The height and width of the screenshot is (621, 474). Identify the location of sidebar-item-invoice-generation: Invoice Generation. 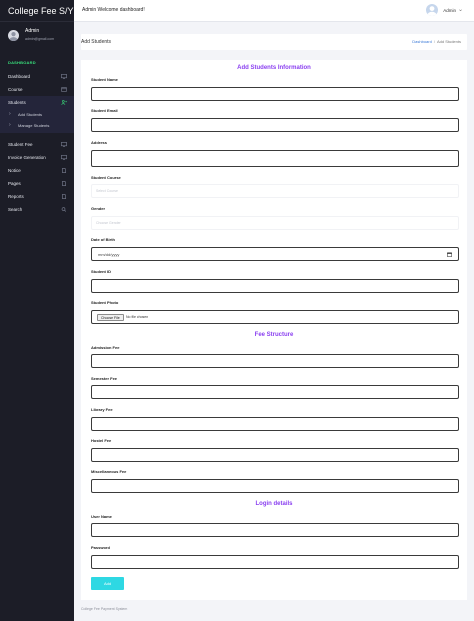
(37, 157).